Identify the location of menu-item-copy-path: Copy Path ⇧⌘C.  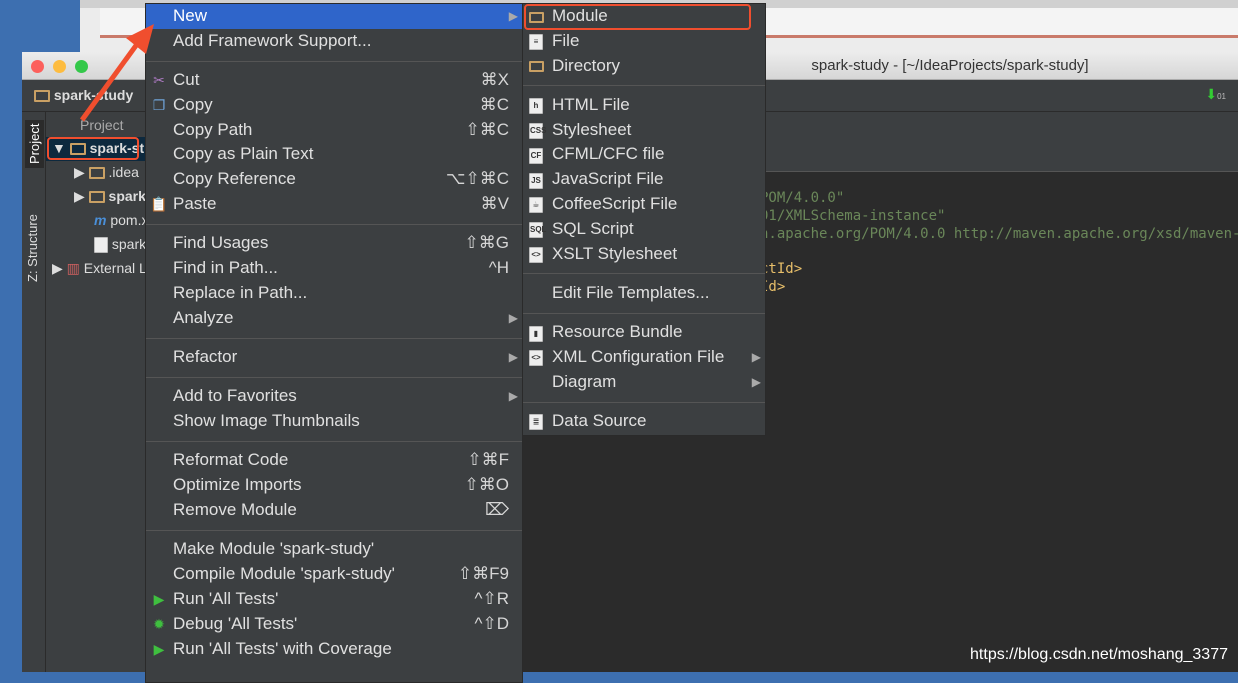
(334, 130).